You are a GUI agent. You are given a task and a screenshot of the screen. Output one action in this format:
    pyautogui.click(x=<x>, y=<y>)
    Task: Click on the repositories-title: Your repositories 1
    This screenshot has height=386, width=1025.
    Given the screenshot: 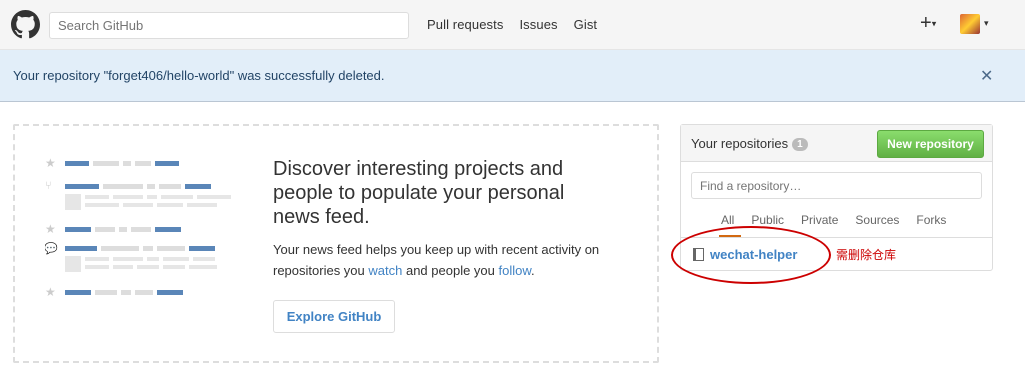 What is the action you would take?
    pyautogui.click(x=749, y=143)
    